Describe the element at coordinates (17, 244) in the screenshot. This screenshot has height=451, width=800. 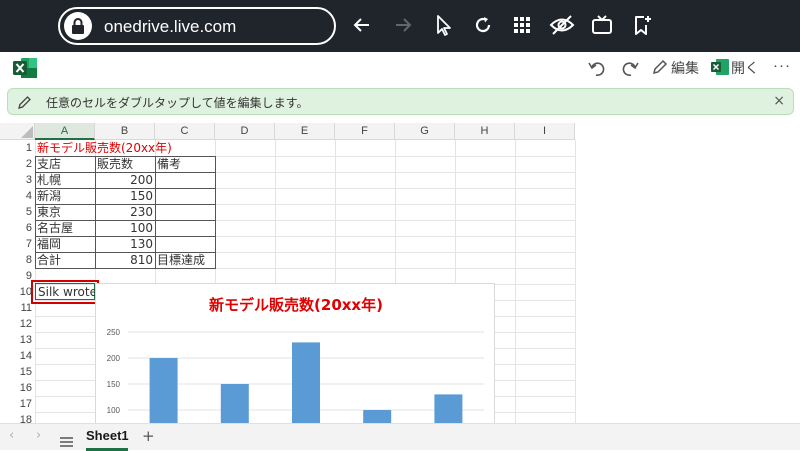
I see `row-header: 7` at that location.